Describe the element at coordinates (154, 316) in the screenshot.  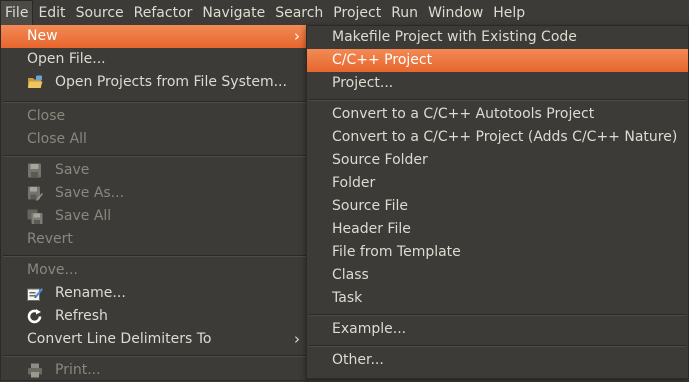
I see `menu-item-refresh: Refresh` at that location.